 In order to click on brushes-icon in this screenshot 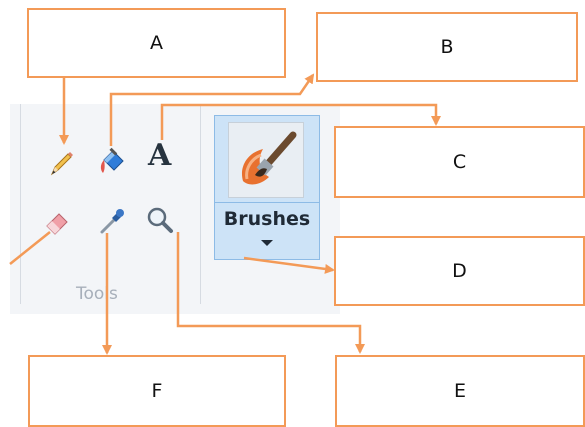, I will do `click(266, 160)`.